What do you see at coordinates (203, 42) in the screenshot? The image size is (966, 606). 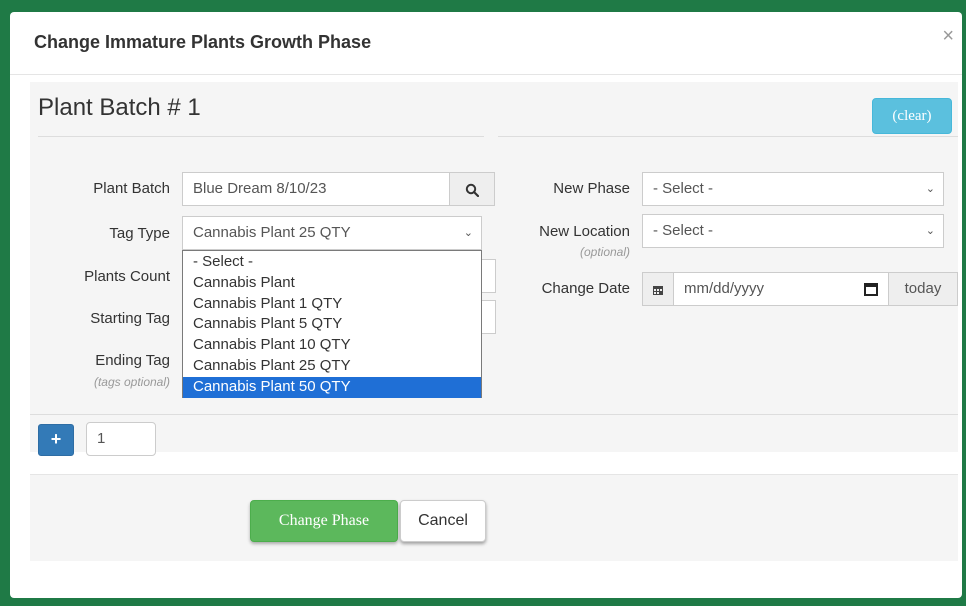 I see `modal-title: Change Immature Plants Growth Phase` at bounding box center [203, 42].